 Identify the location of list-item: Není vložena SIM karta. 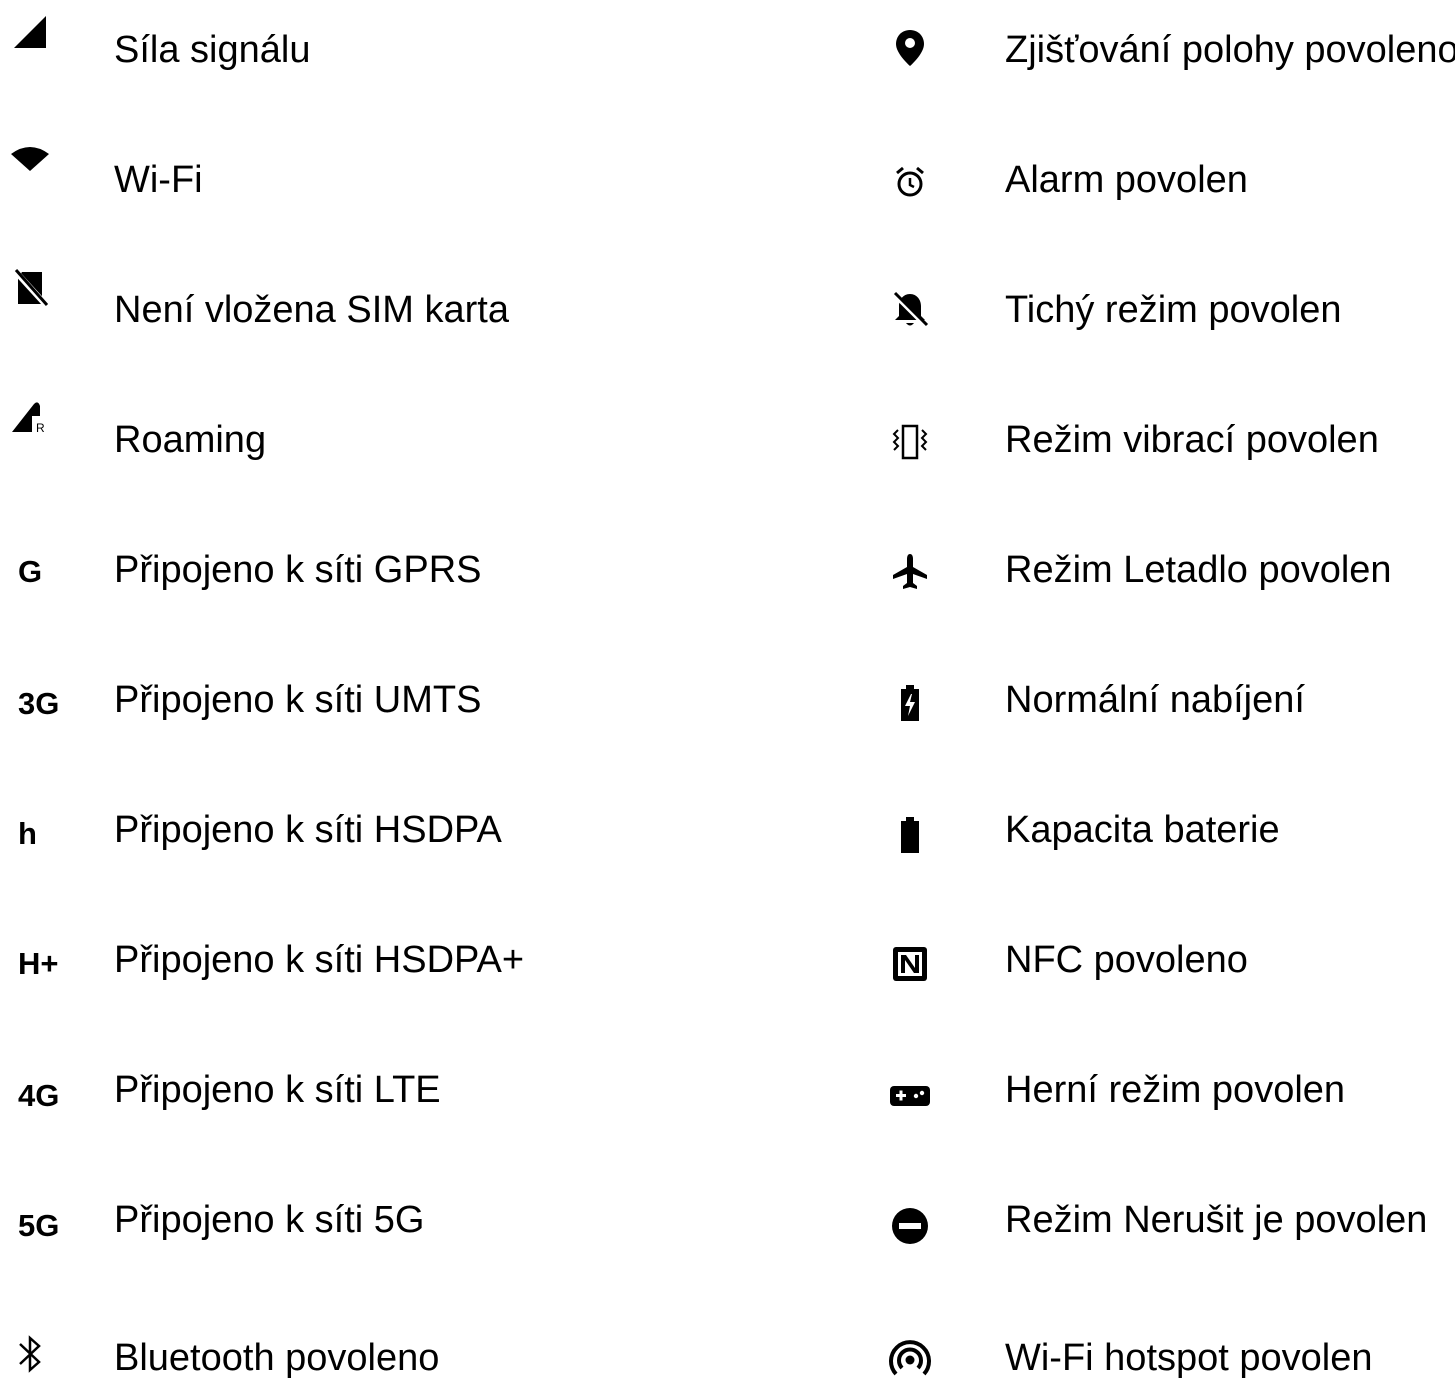
(420, 309).